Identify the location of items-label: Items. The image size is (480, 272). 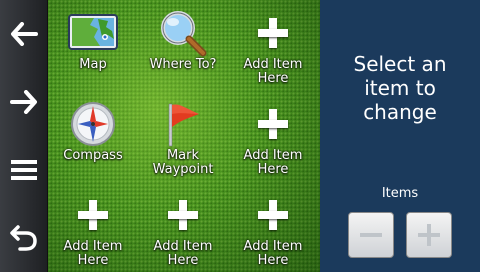
(400, 193).